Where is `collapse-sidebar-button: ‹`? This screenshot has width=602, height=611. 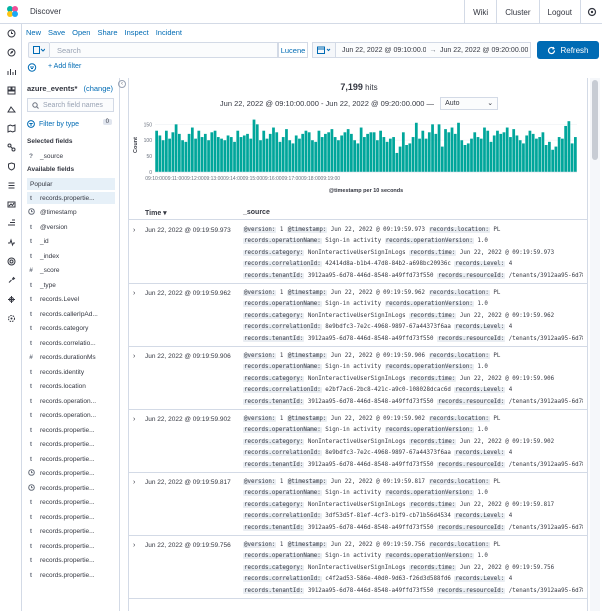 collapse-sidebar-button: ‹ is located at coordinates (122, 84).